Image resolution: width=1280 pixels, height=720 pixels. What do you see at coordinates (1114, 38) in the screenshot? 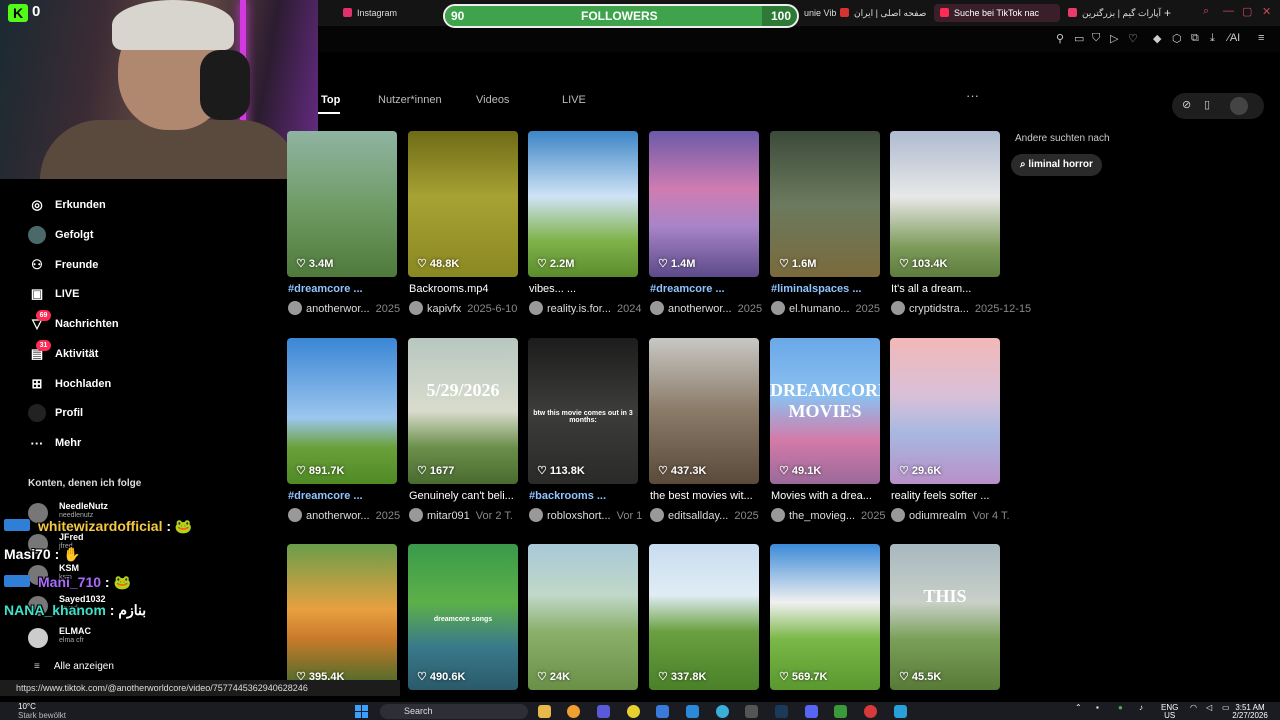
I see `play-icon: ▷` at bounding box center [1114, 38].